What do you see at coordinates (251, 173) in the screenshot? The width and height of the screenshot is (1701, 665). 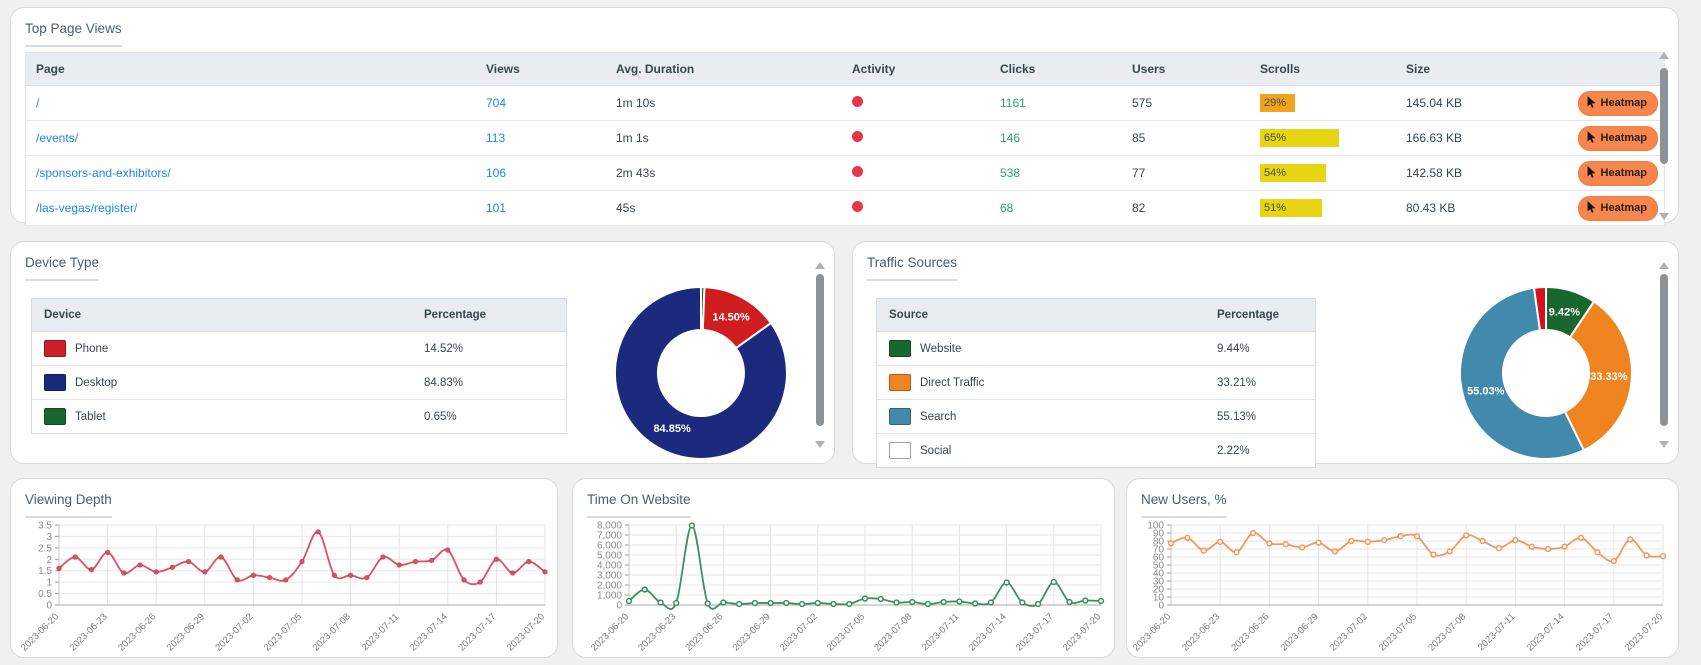 I see `page-link: /sponsors-and-exhibitors/` at bounding box center [251, 173].